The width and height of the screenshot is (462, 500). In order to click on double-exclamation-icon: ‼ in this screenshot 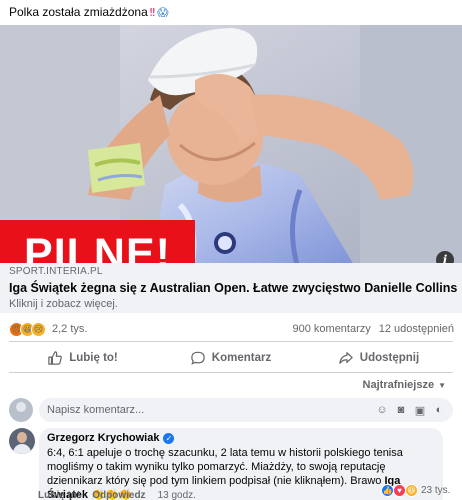, I will do `click(152, 12)`.